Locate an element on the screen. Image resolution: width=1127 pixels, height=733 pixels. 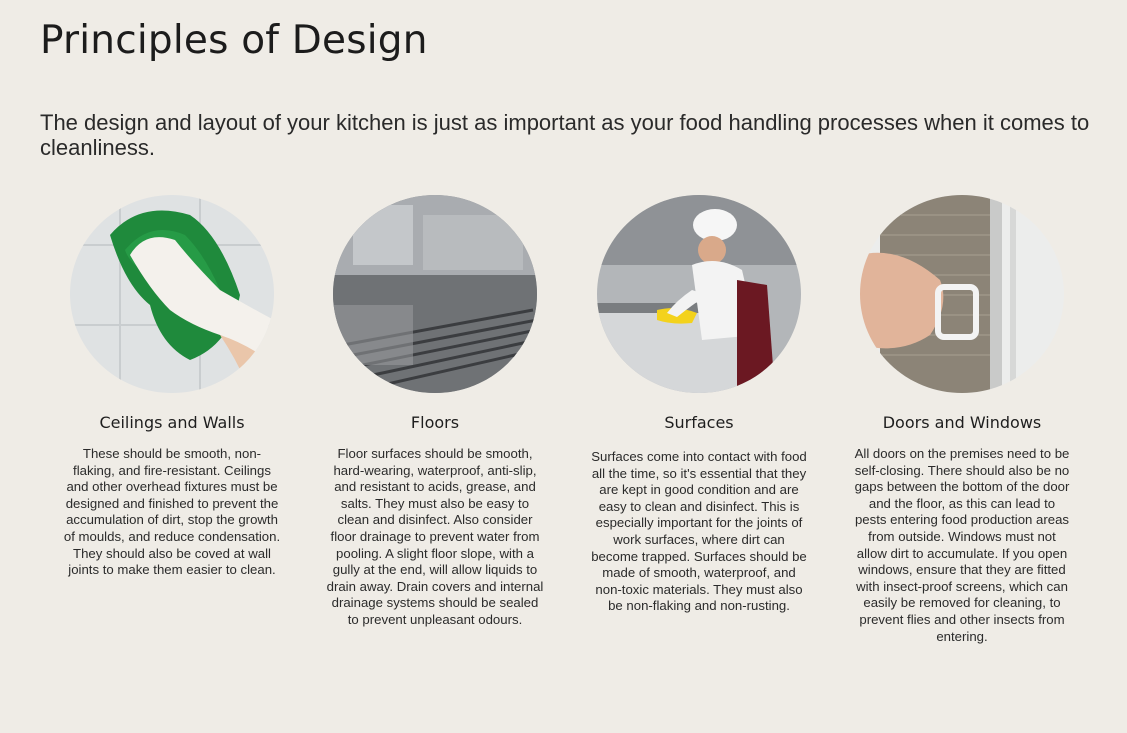
principle-heading: Floors is located at coordinates (435, 422).